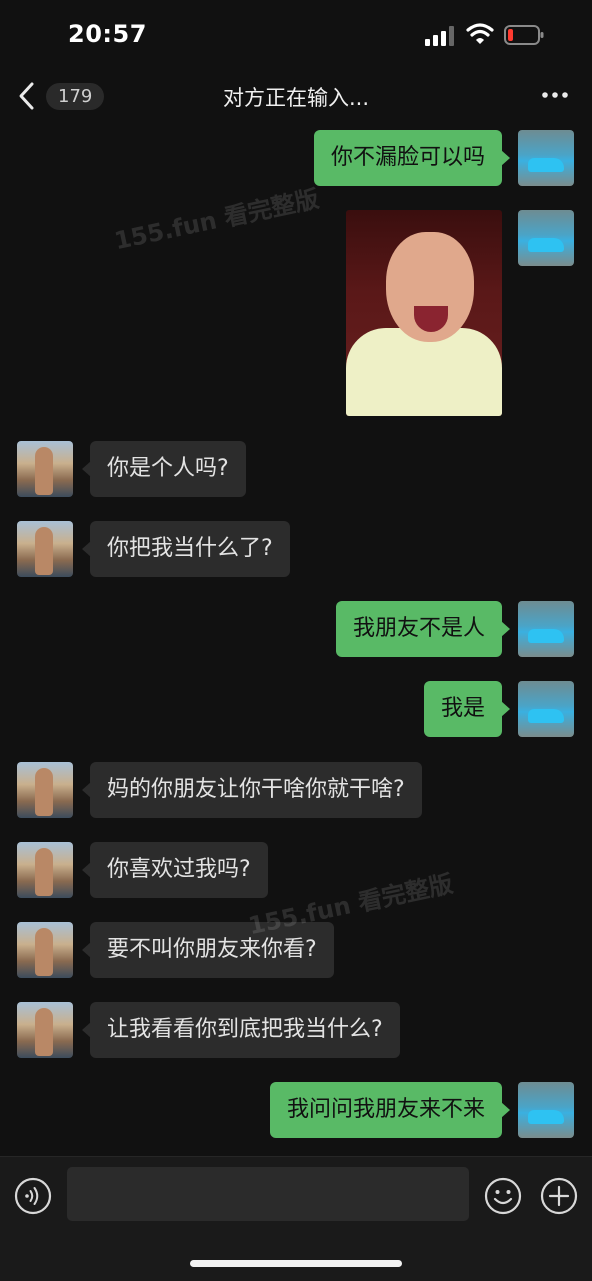 The height and width of the screenshot is (1281, 592). What do you see at coordinates (268, 1194) in the screenshot?
I see `message-input` at bounding box center [268, 1194].